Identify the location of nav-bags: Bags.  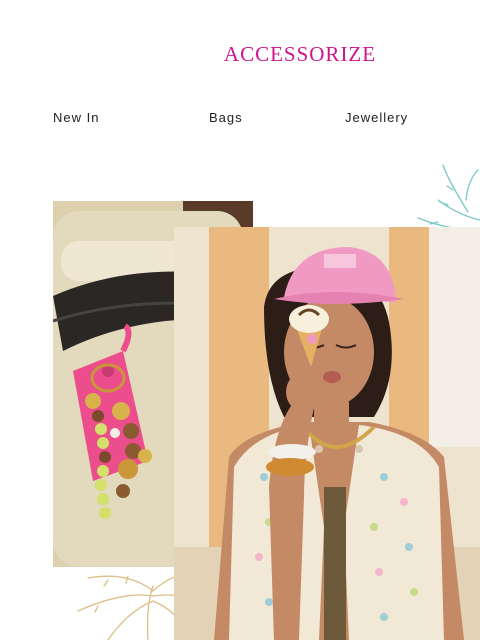
(226, 117).